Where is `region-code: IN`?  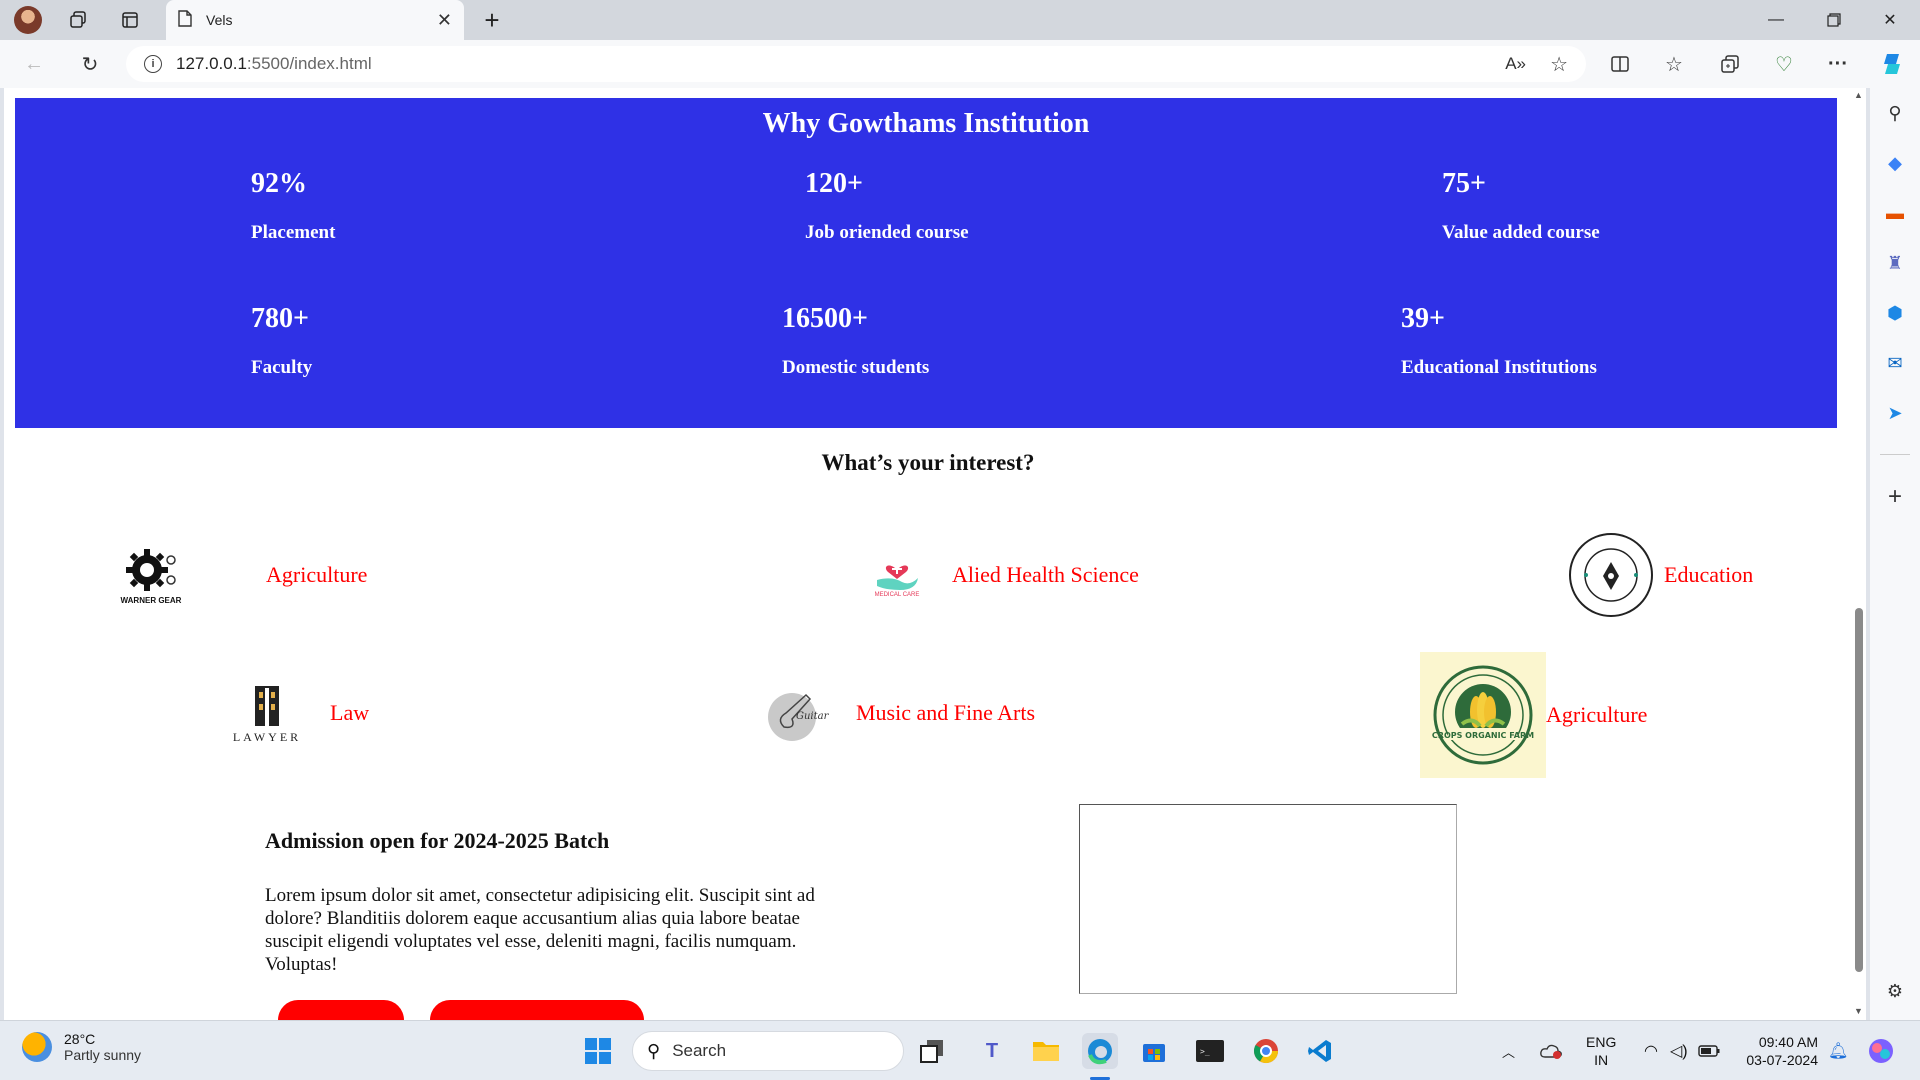
region-code: IN is located at coordinates (1601, 1060).